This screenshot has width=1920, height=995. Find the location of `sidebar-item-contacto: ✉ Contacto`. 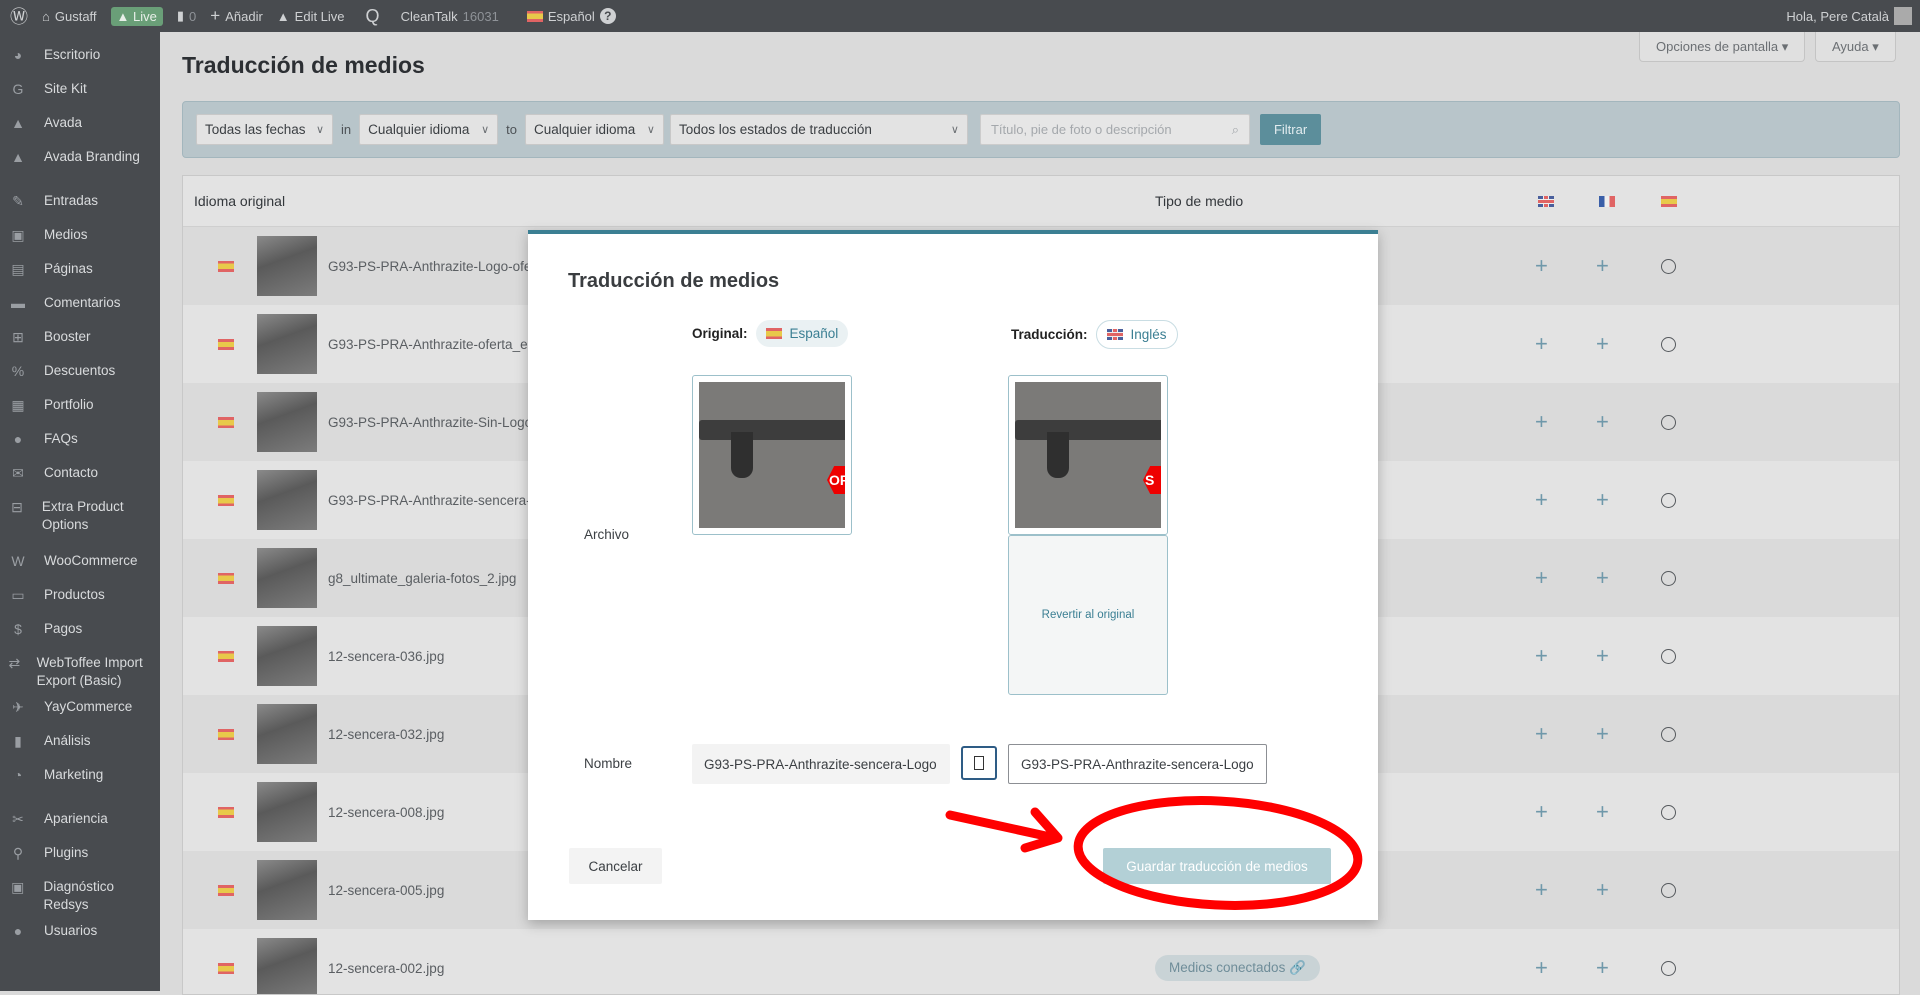

sidebar-item-contacto: ✉ Contacto is located at coordinates (80, 473).